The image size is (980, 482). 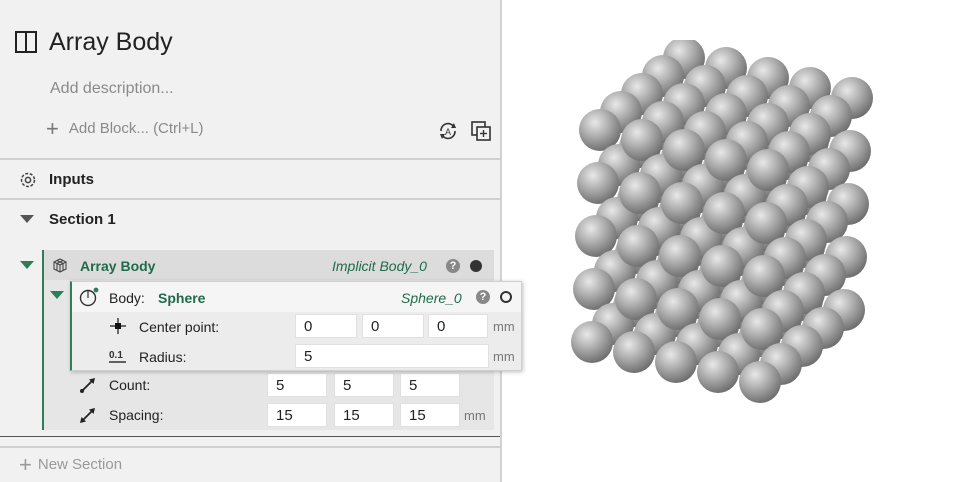 I want to click on center-y-input: 0, so click(x=393, y=326).